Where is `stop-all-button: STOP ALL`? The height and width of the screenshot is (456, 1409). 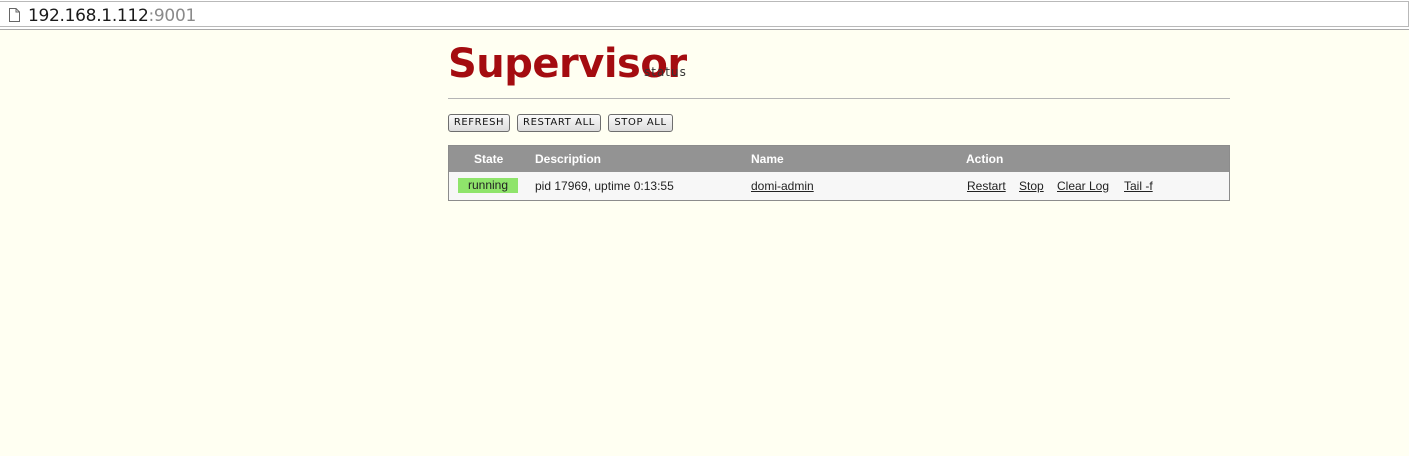 stop-all-button: STOP ALL is located at coordinates (640, 123).